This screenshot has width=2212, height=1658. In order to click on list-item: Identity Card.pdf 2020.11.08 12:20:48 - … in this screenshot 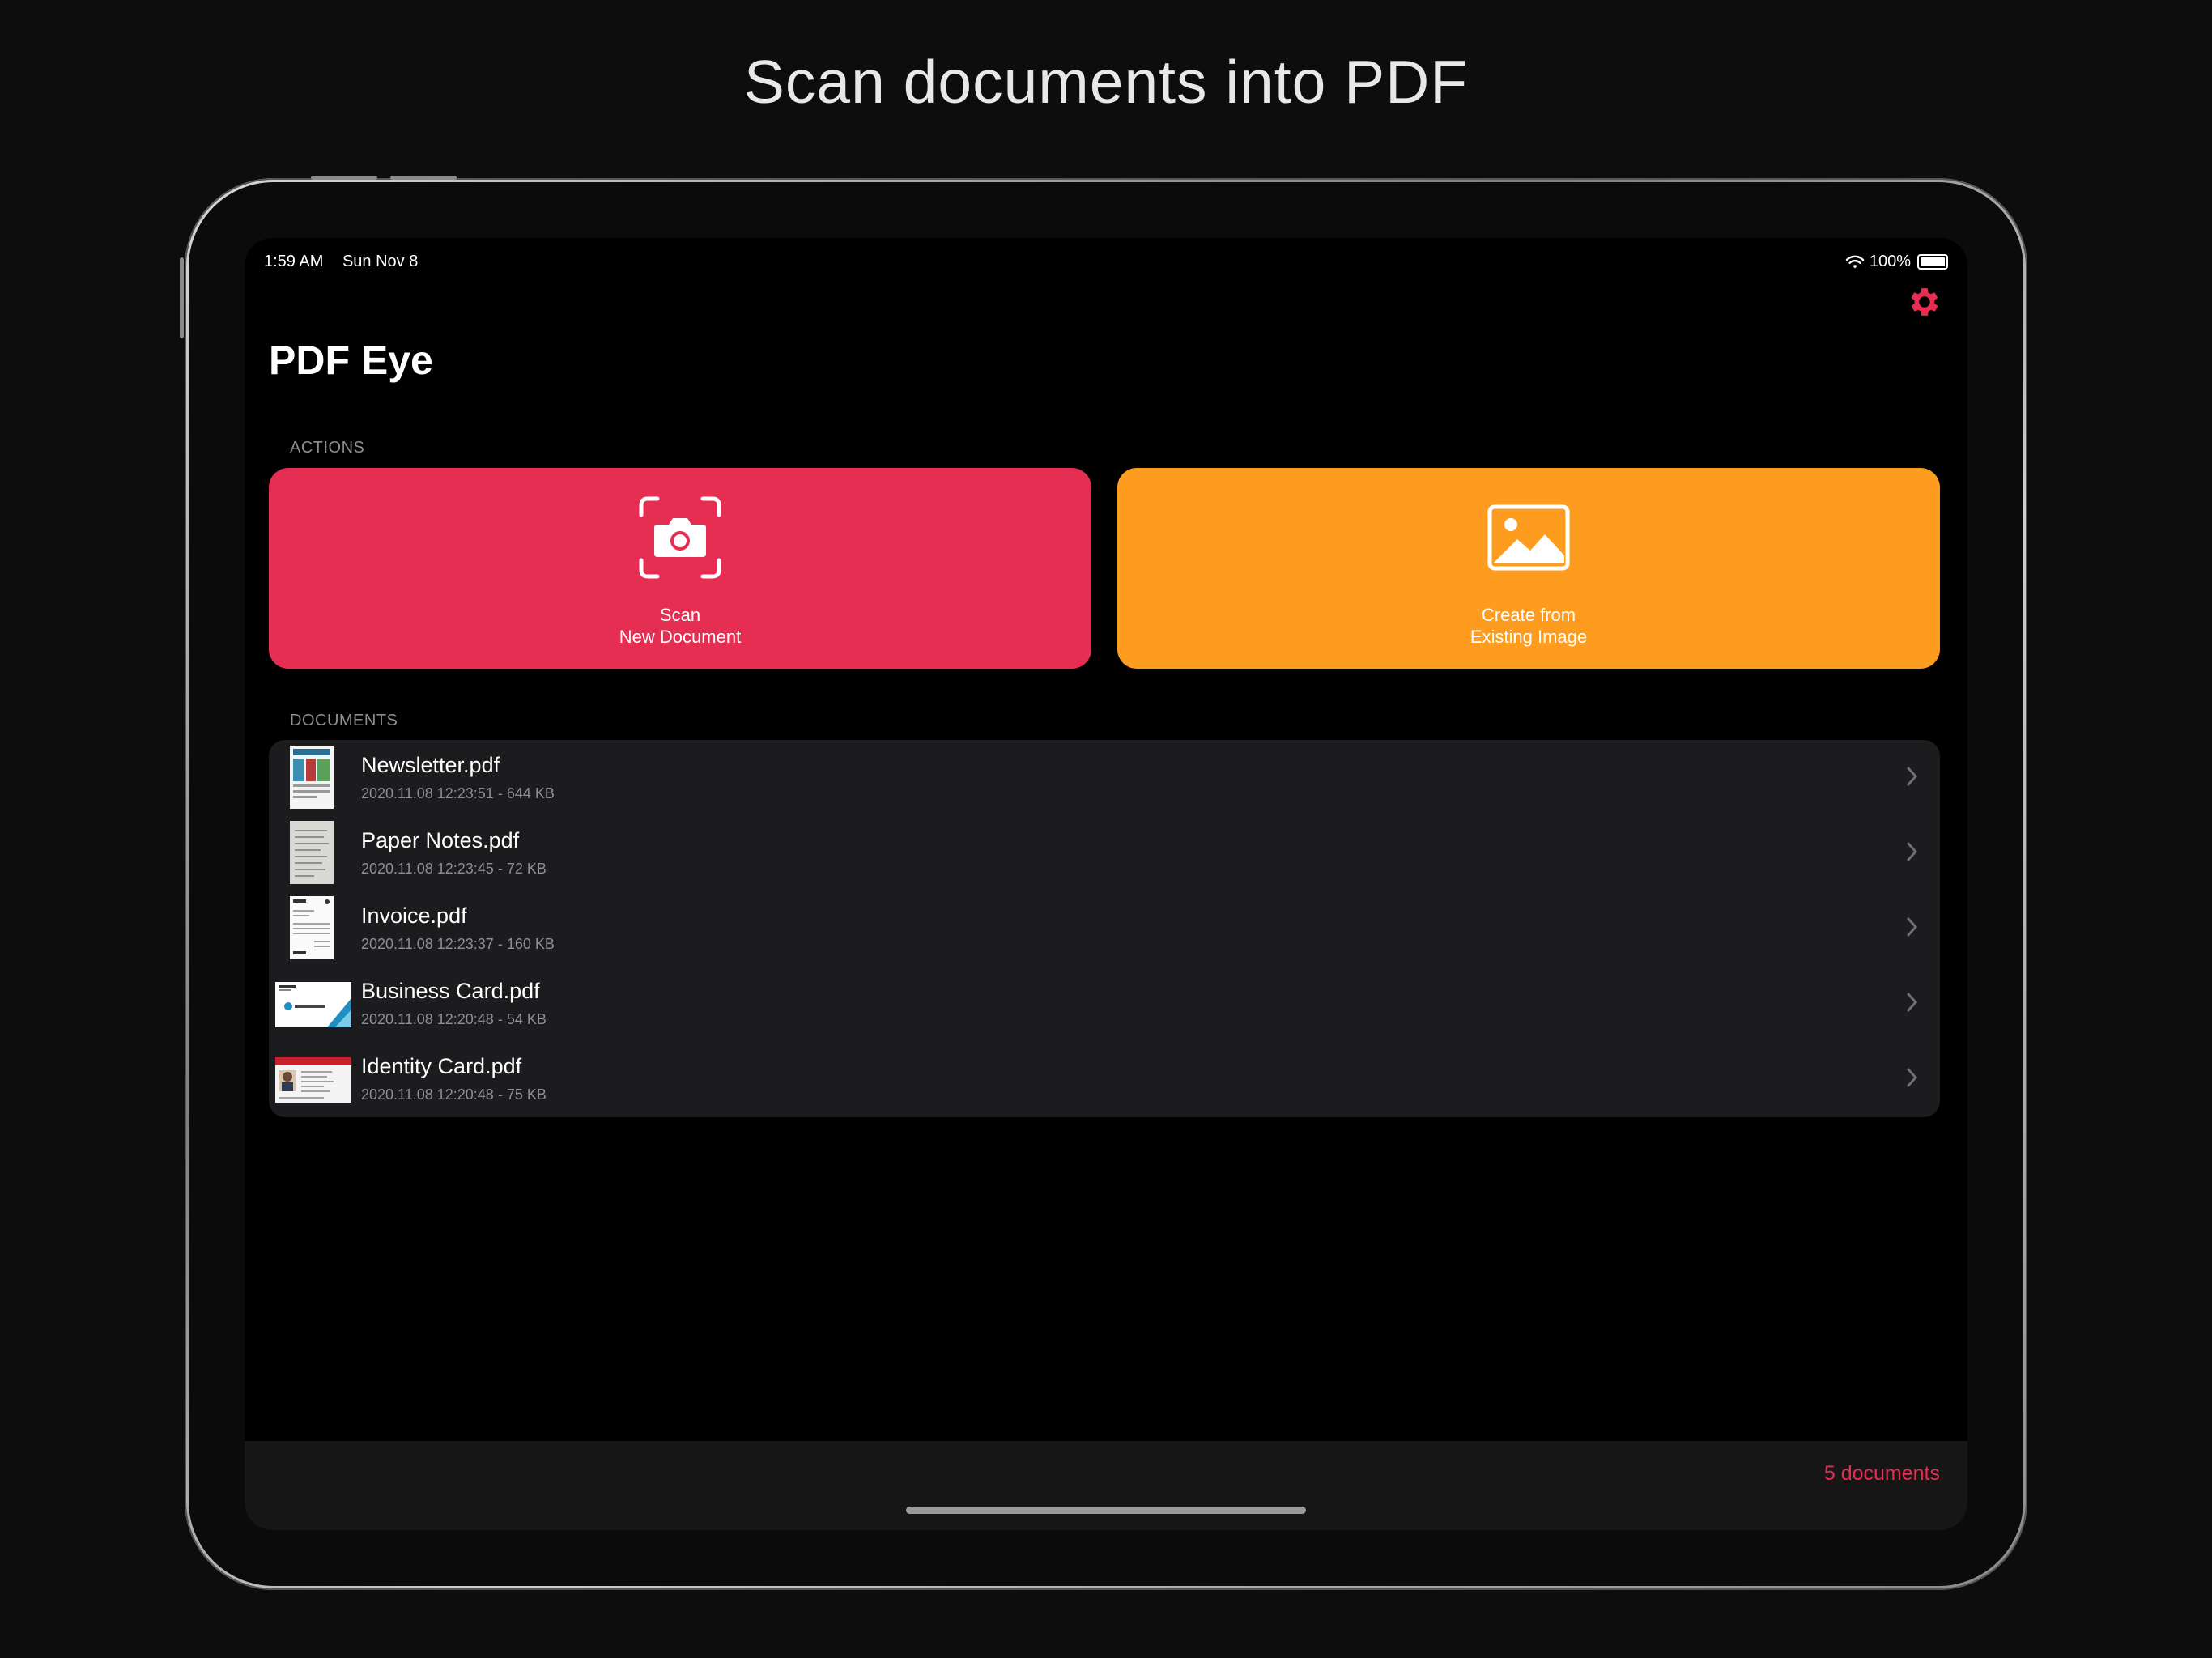, I will do `click(1104, 1078)`.